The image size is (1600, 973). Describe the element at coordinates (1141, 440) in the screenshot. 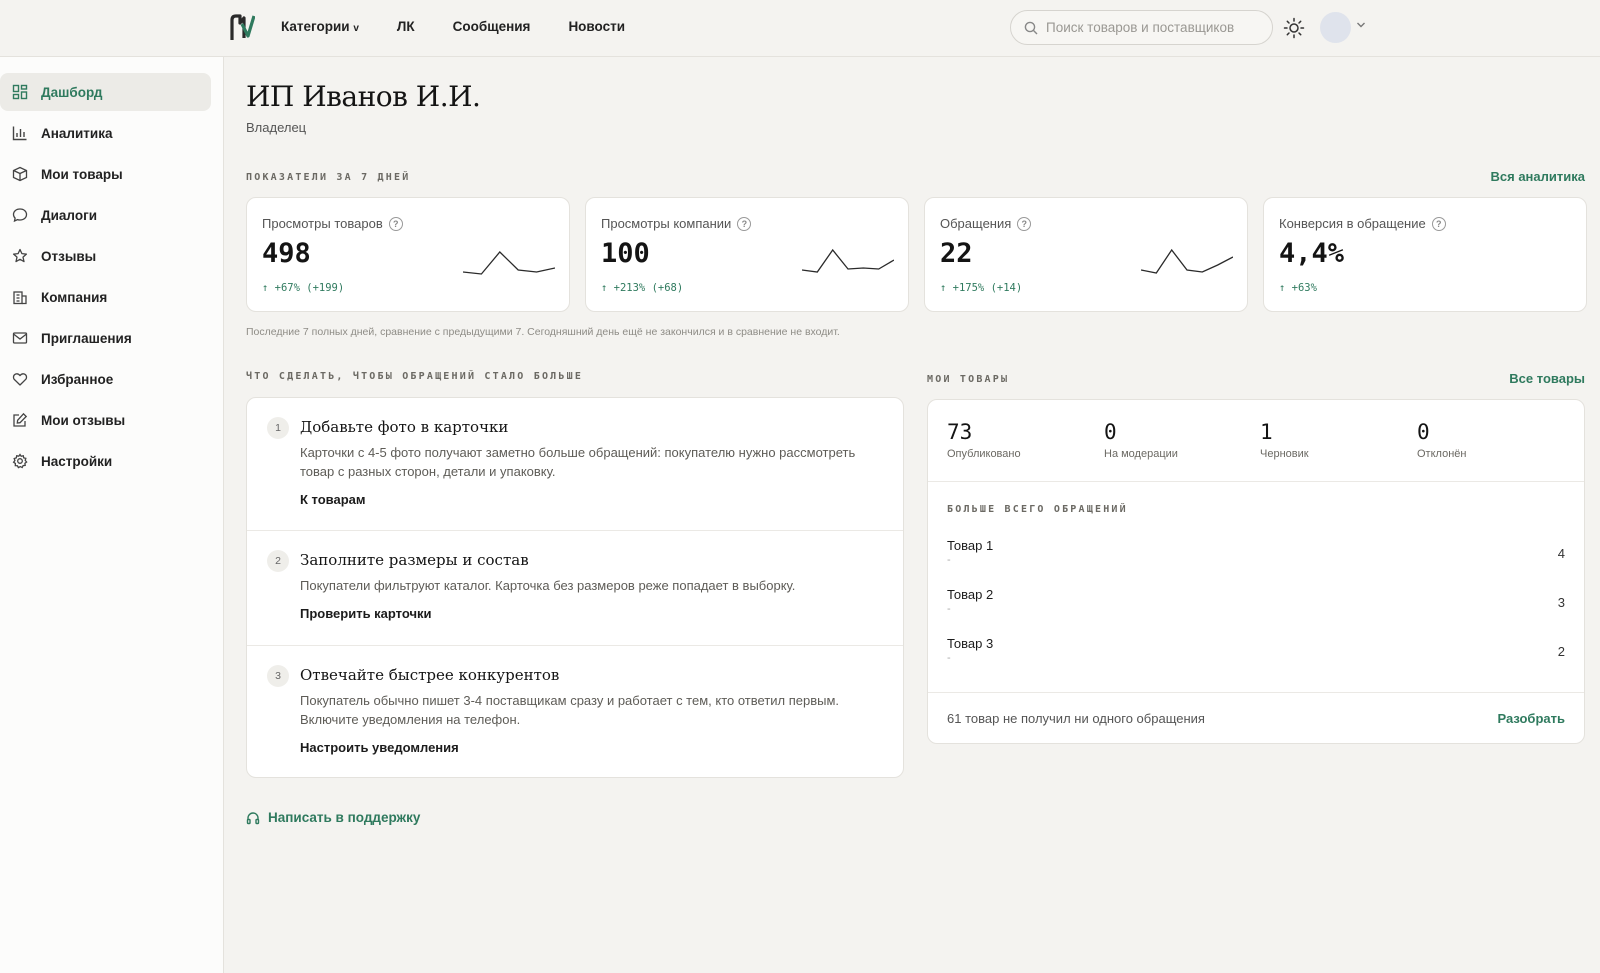

I see `stat-moderation: 0 На модерации` at that location.